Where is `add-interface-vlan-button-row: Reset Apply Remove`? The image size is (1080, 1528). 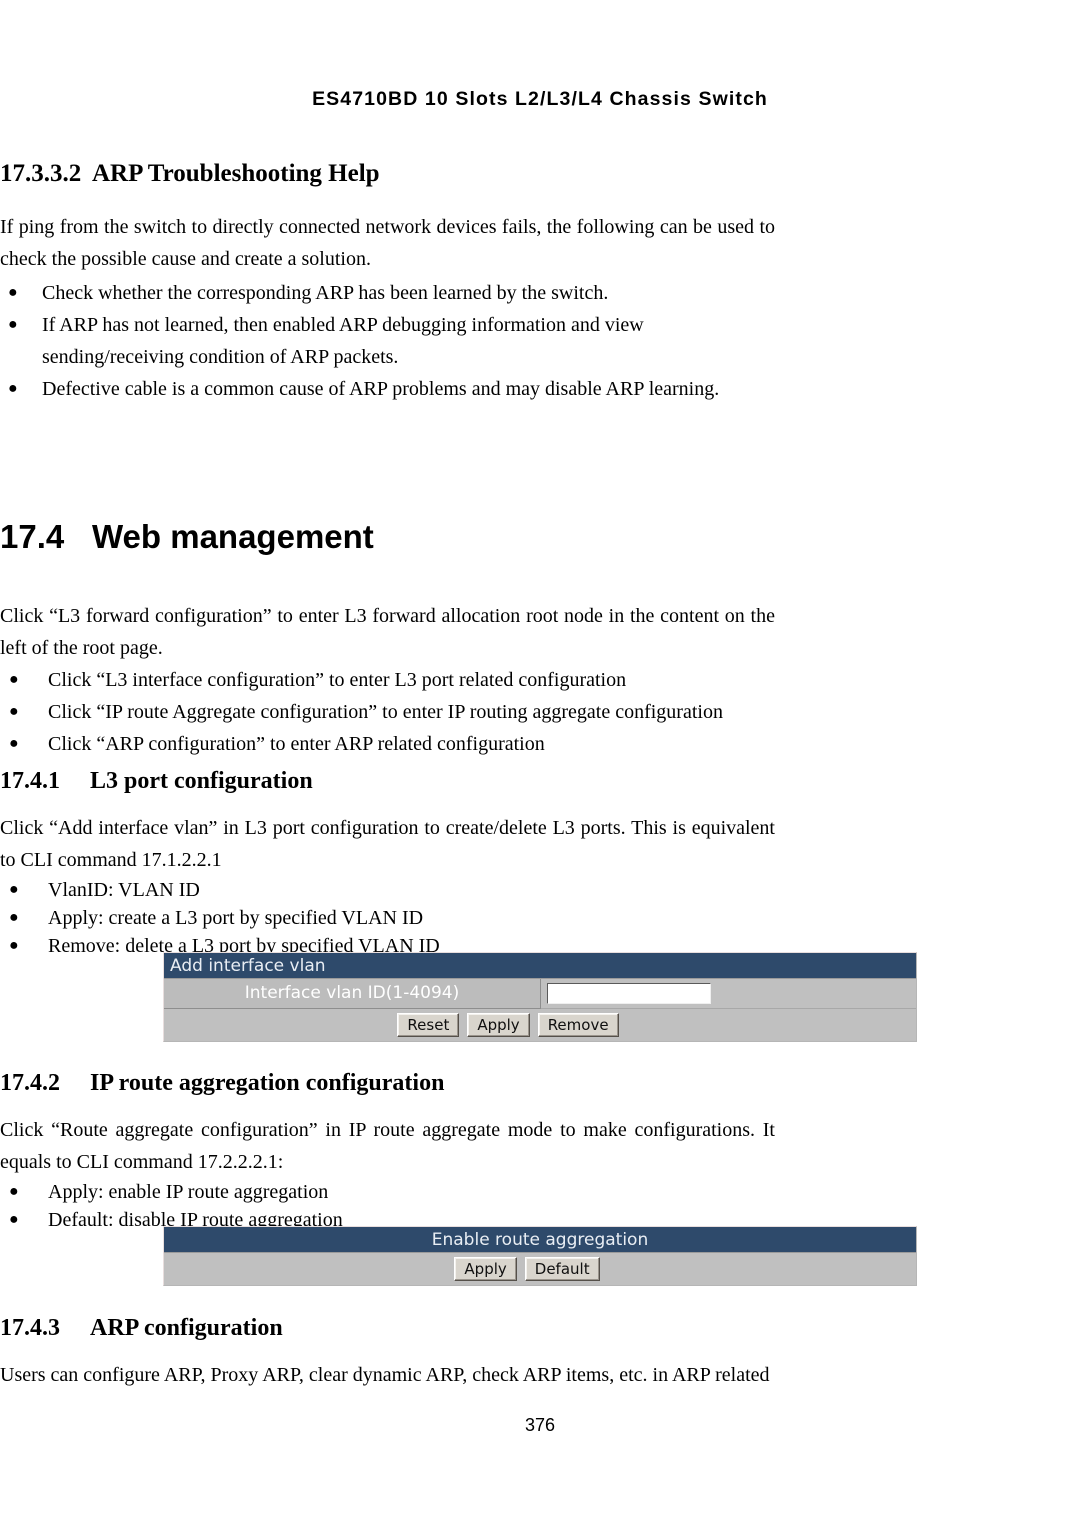
add-interface-vlan-button-row: Reset Apply Remove is located at coordinates (540, 1025).